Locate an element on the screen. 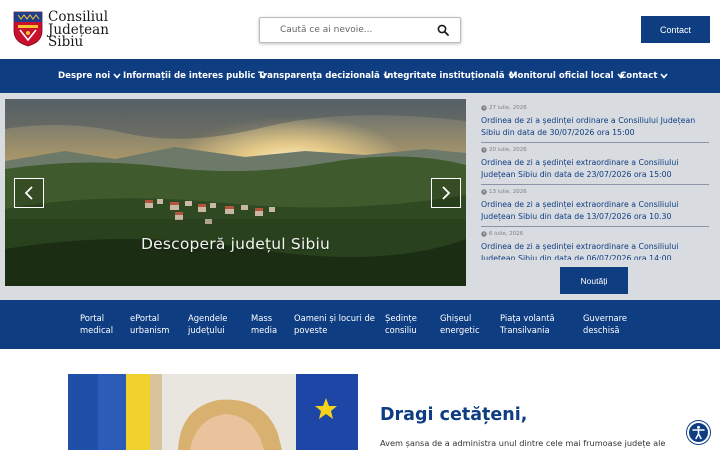 The image size is (720, 450). quick-link-line: urbanism is located at coordinates (150, 330).